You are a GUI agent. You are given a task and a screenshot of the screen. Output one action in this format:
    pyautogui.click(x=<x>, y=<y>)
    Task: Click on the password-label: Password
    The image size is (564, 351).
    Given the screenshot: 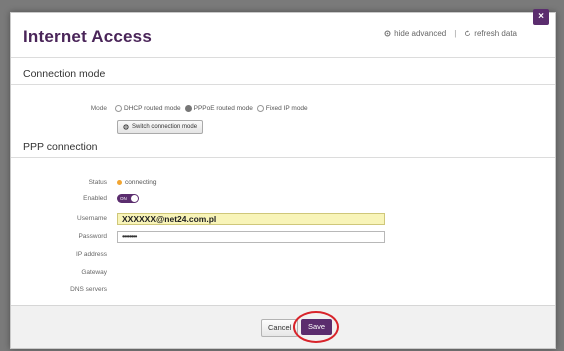 What is the action you would take?
    pyautogui.click(x=92, y=236)
    